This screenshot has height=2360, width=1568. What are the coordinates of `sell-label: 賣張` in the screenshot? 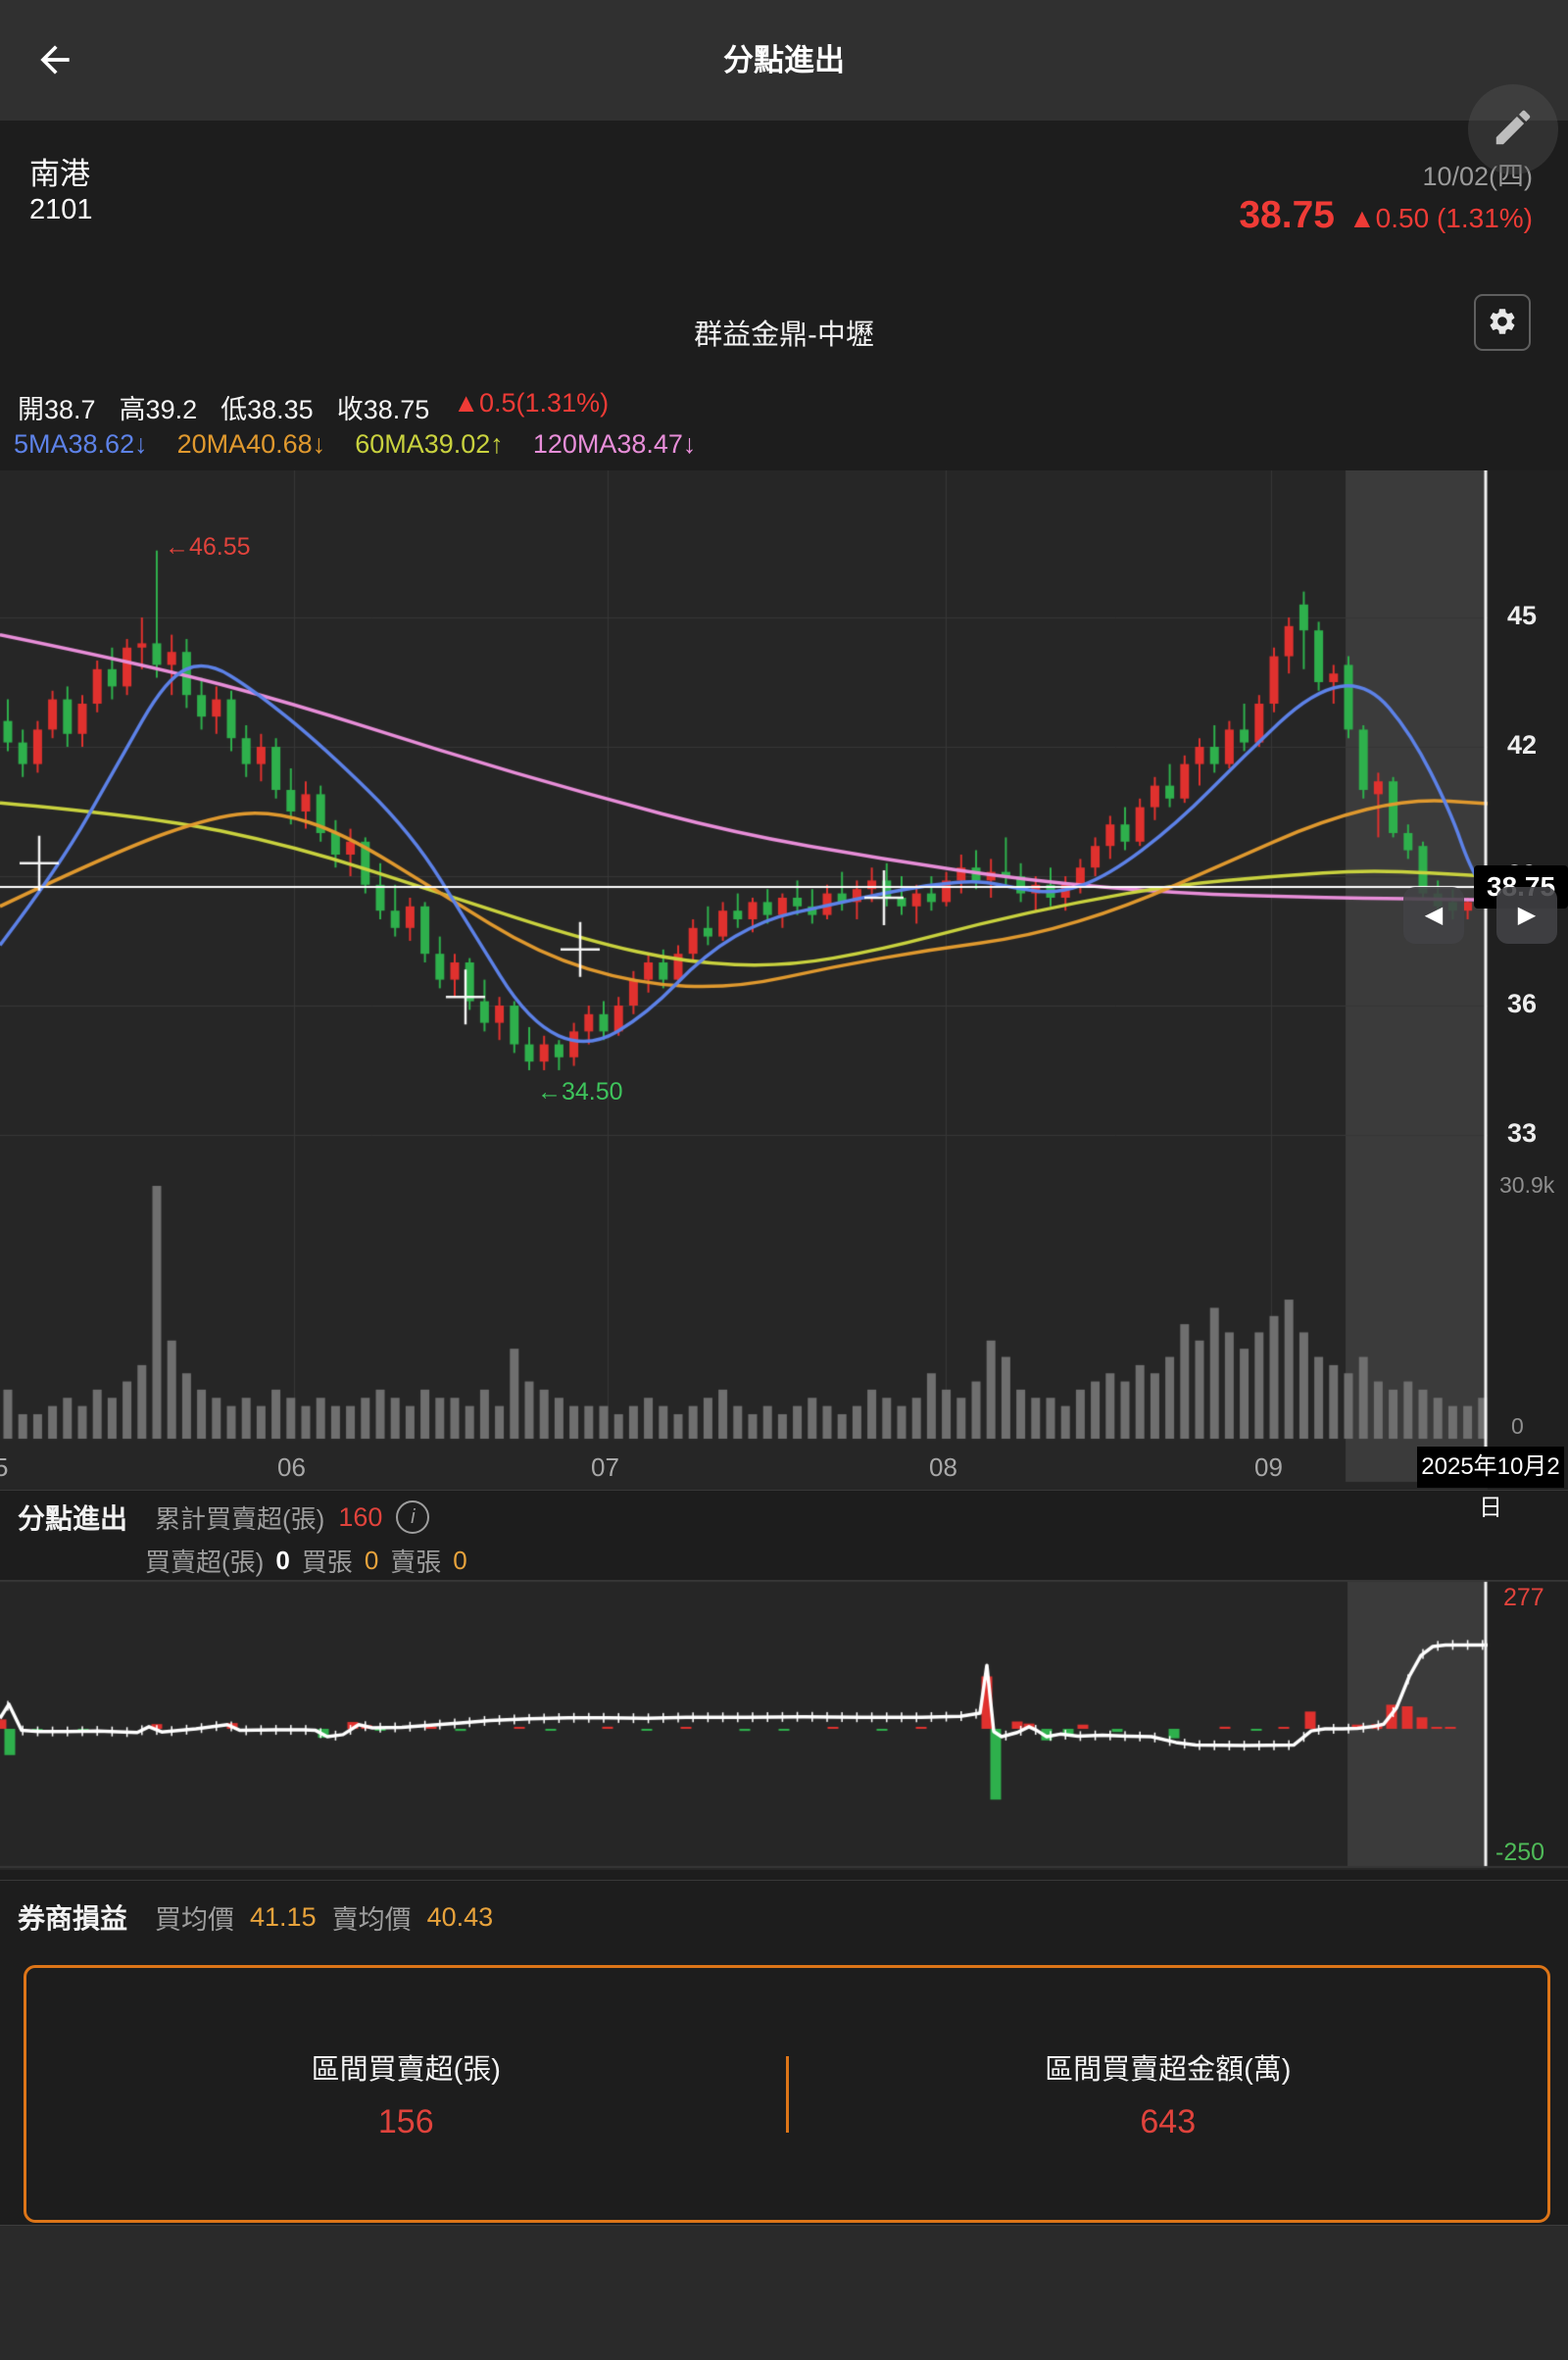 It's located at (416, 1562).